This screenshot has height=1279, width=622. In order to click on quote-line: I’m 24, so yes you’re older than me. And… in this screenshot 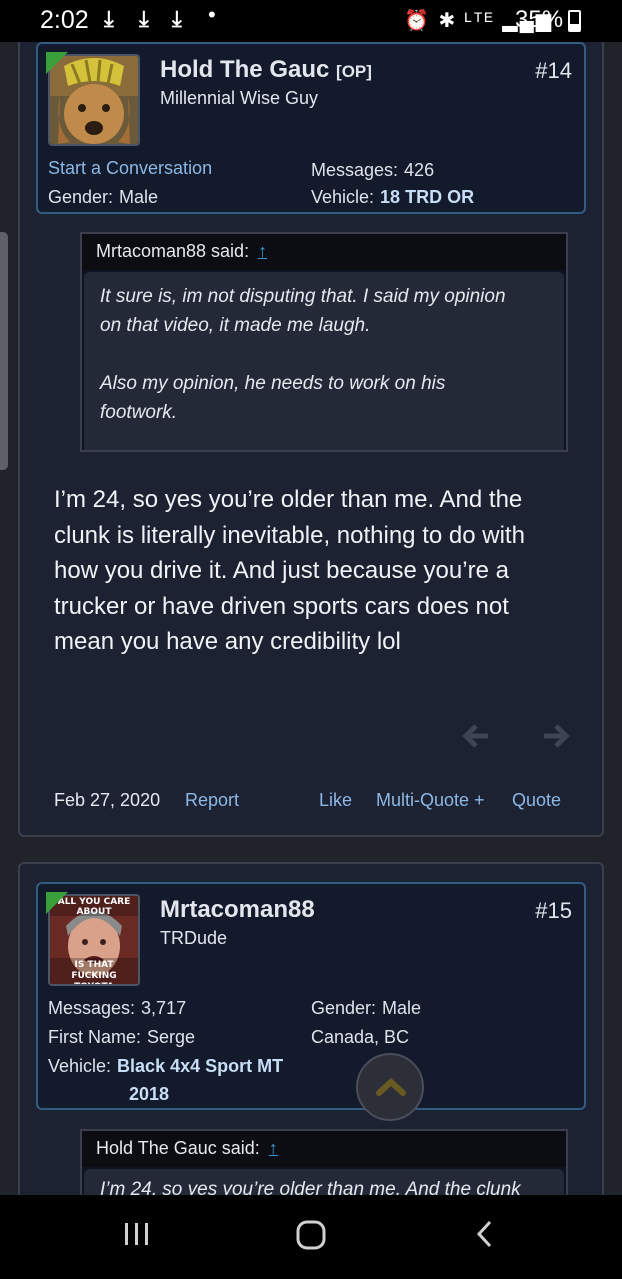, I will do `click(310, 1187)`.